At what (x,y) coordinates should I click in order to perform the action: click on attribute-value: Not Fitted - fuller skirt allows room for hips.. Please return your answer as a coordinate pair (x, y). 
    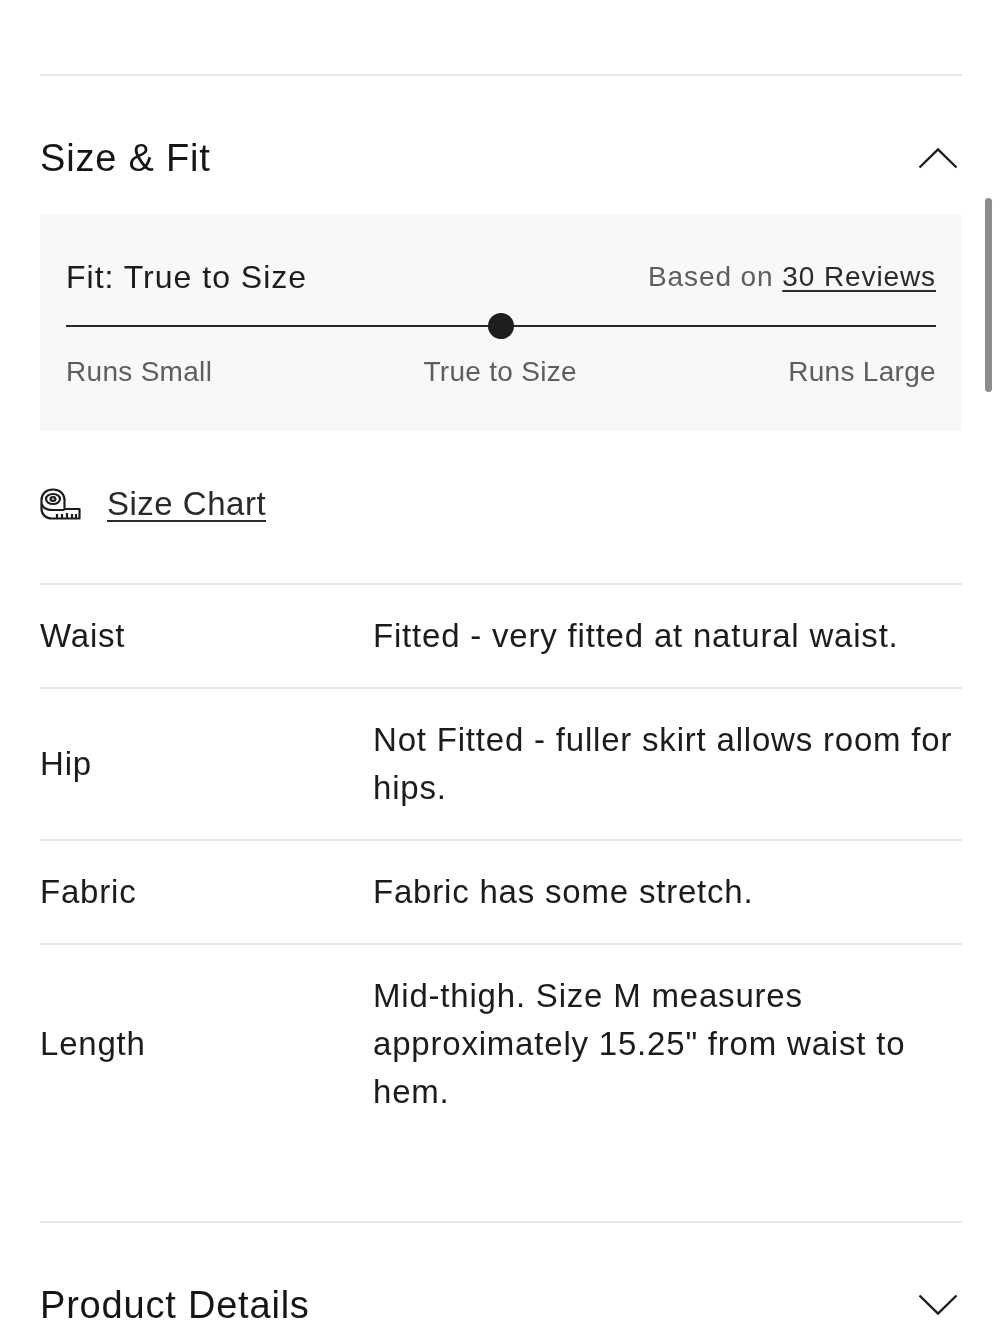
    Looking at the image, I should click on (663, 764).